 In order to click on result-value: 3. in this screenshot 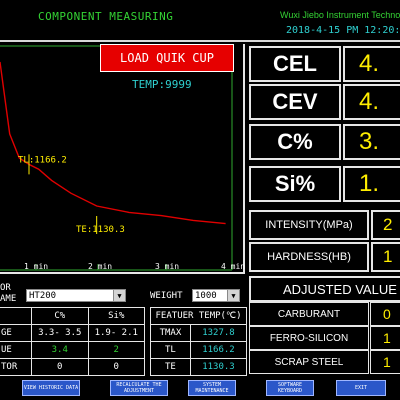, I will do `click(371, 142)`.